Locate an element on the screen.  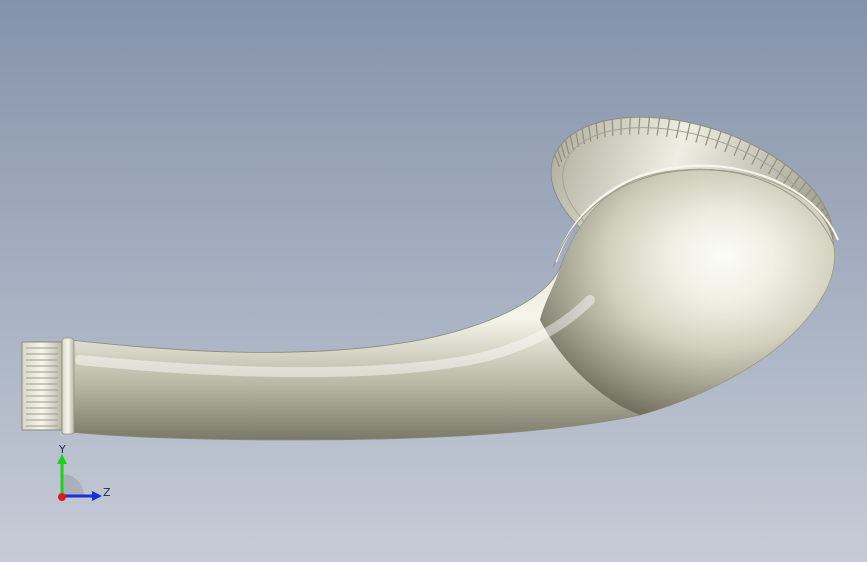
hose-connector-nut is located at coordinates (42, 386).